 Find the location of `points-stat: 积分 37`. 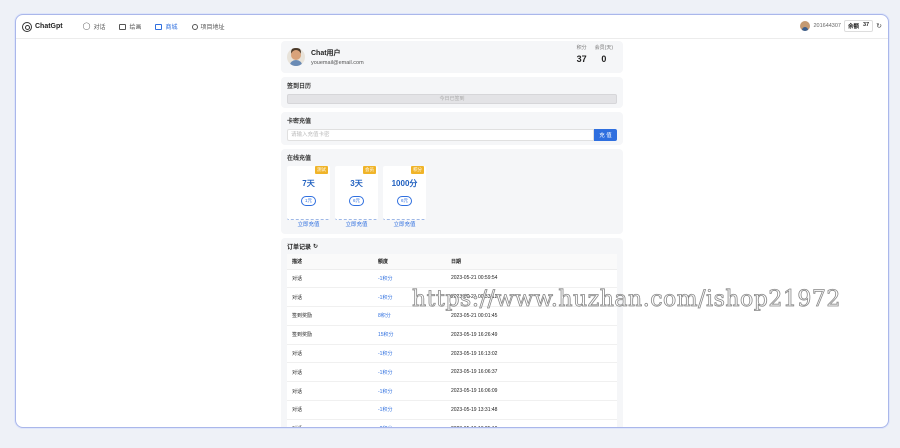

points-stat: 积分 37 is located at coordinates (582, 54).